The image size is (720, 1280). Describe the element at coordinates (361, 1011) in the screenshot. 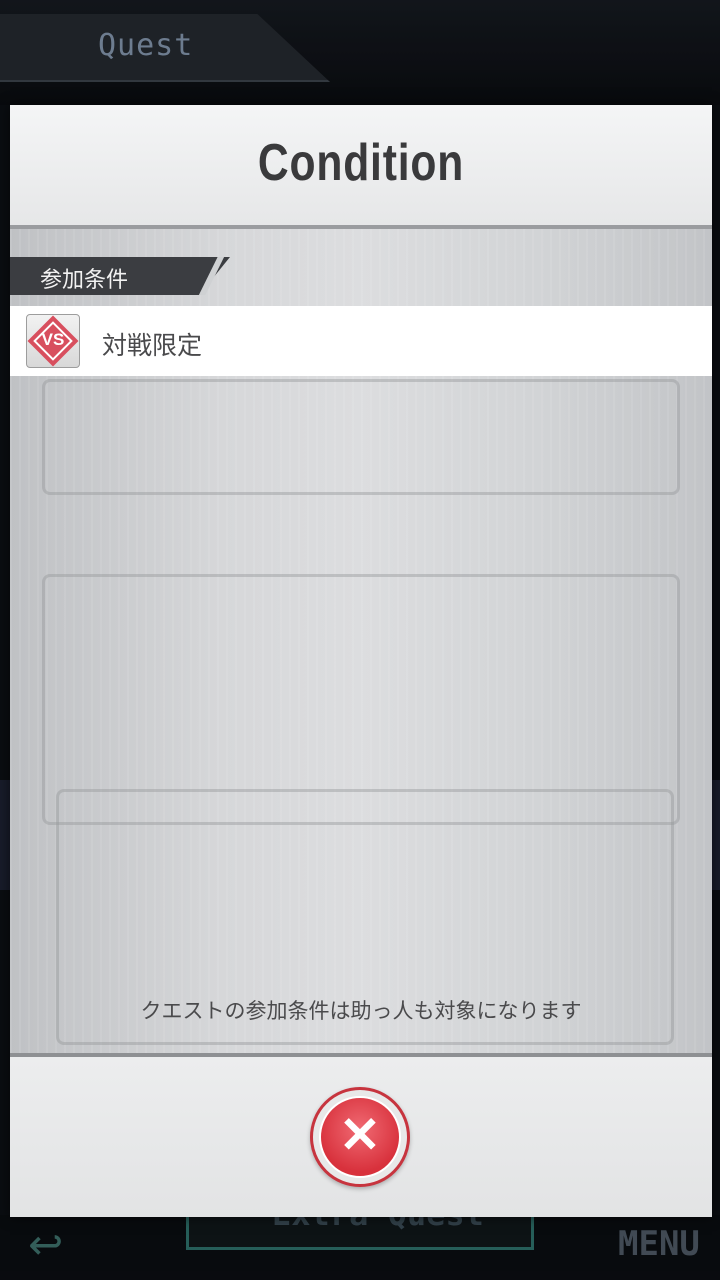

I see `condition-note: クエストの参加条件は助っ人も対象になります` at that location.